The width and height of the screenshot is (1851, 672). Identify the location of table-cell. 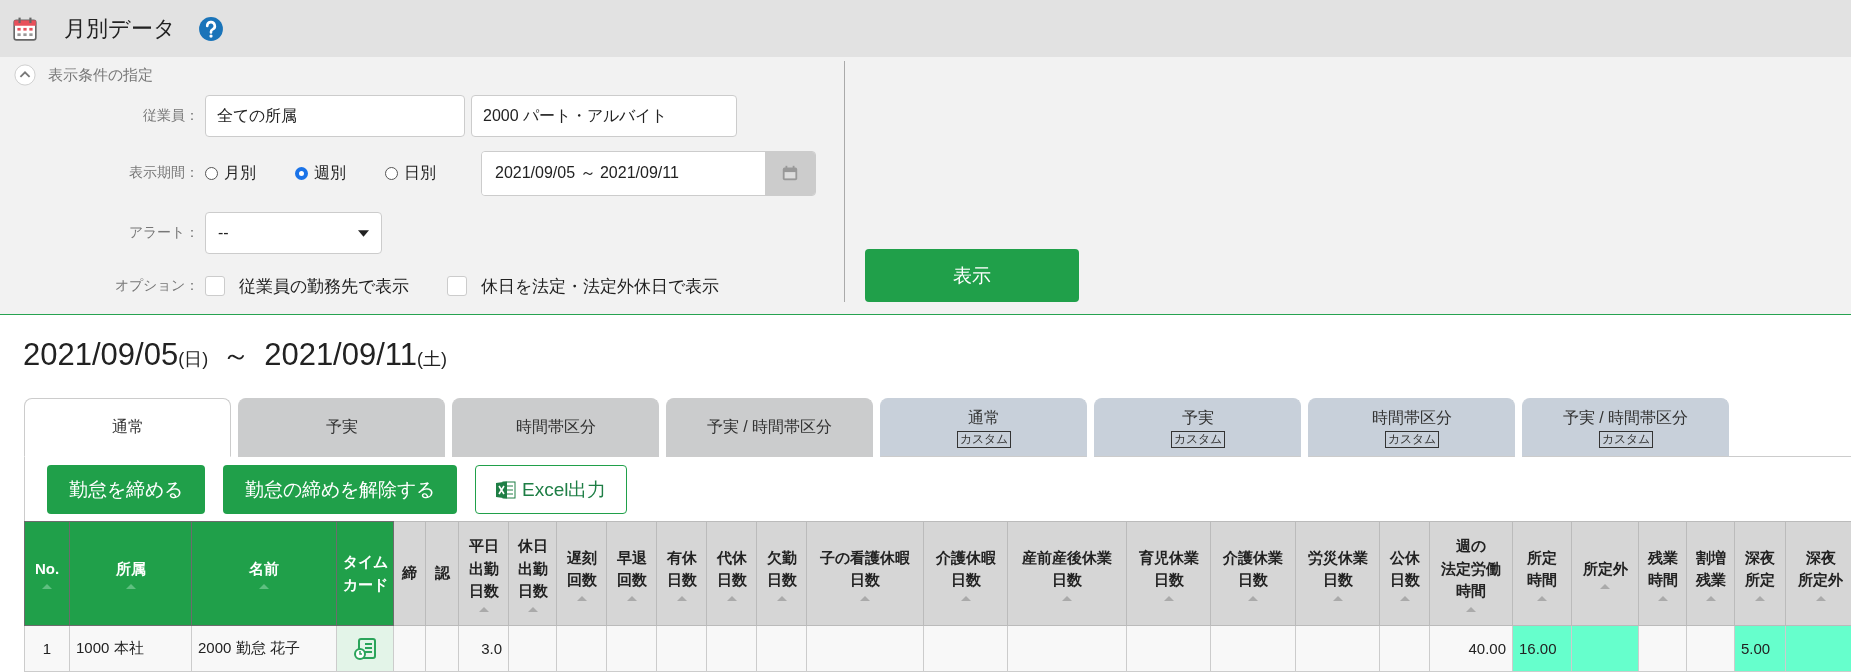
(365, 648).